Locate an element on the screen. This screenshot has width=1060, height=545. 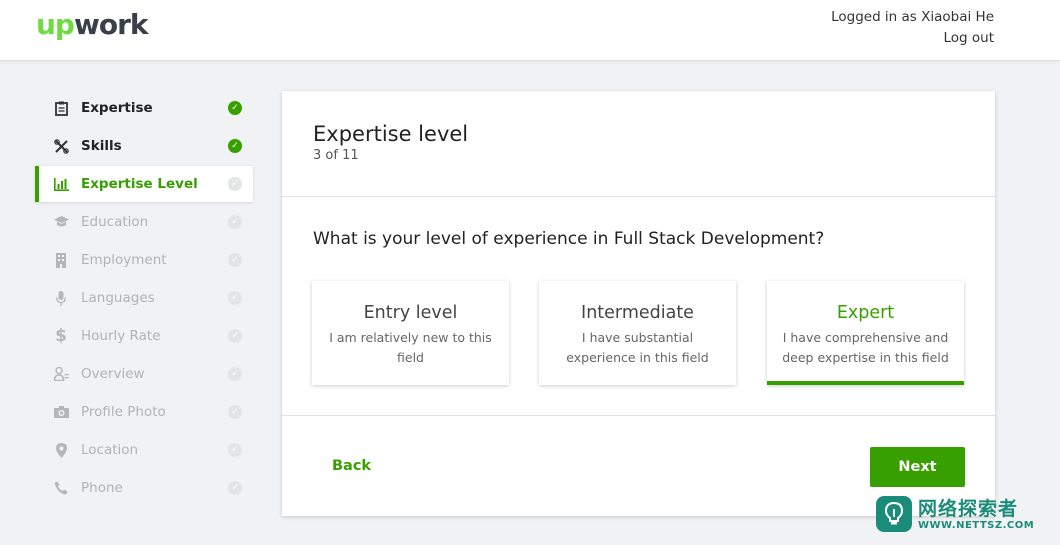
sidebar-item-label: Education is located at coordinates (115, 222).